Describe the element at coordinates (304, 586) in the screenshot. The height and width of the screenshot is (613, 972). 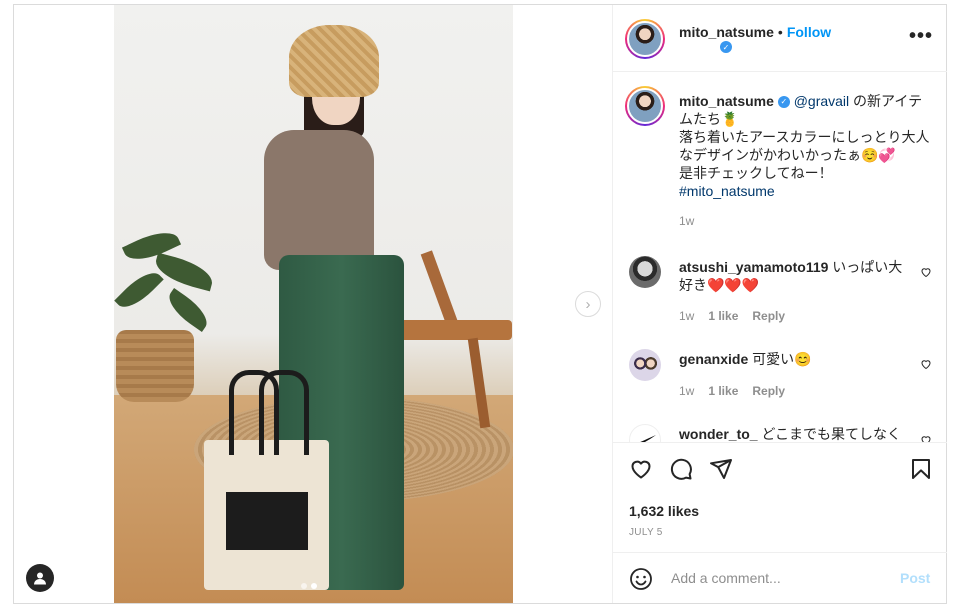
I see `carousel-dot` at that location.